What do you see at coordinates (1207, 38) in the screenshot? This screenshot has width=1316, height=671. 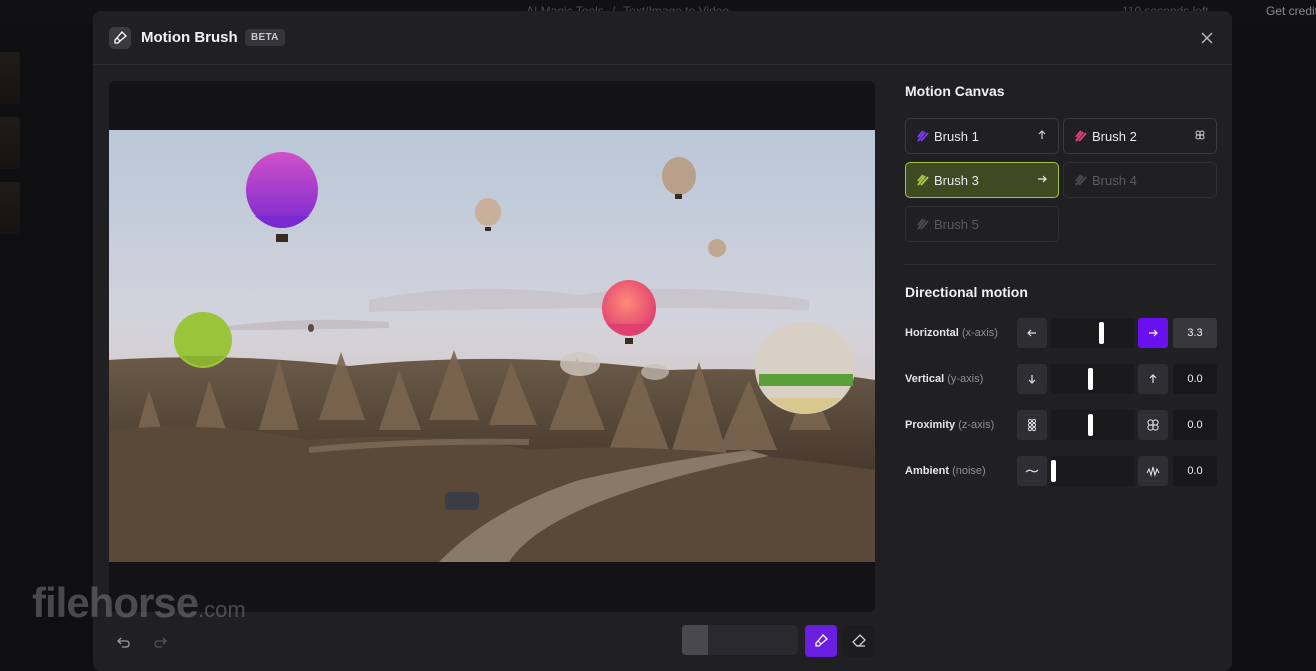 I see `close-icon` at bounding box center [1207, 38].